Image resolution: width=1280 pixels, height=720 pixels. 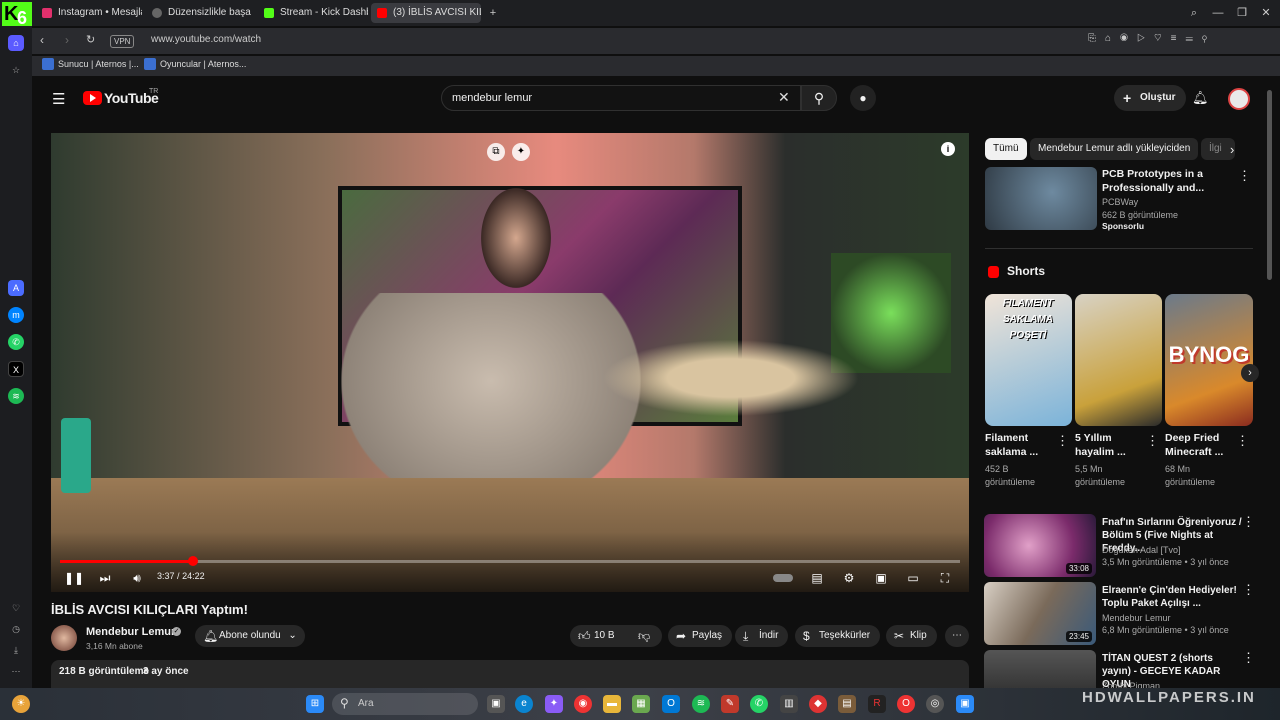 I want to click on heart-icon: ♡, so click(x=16, y=608).